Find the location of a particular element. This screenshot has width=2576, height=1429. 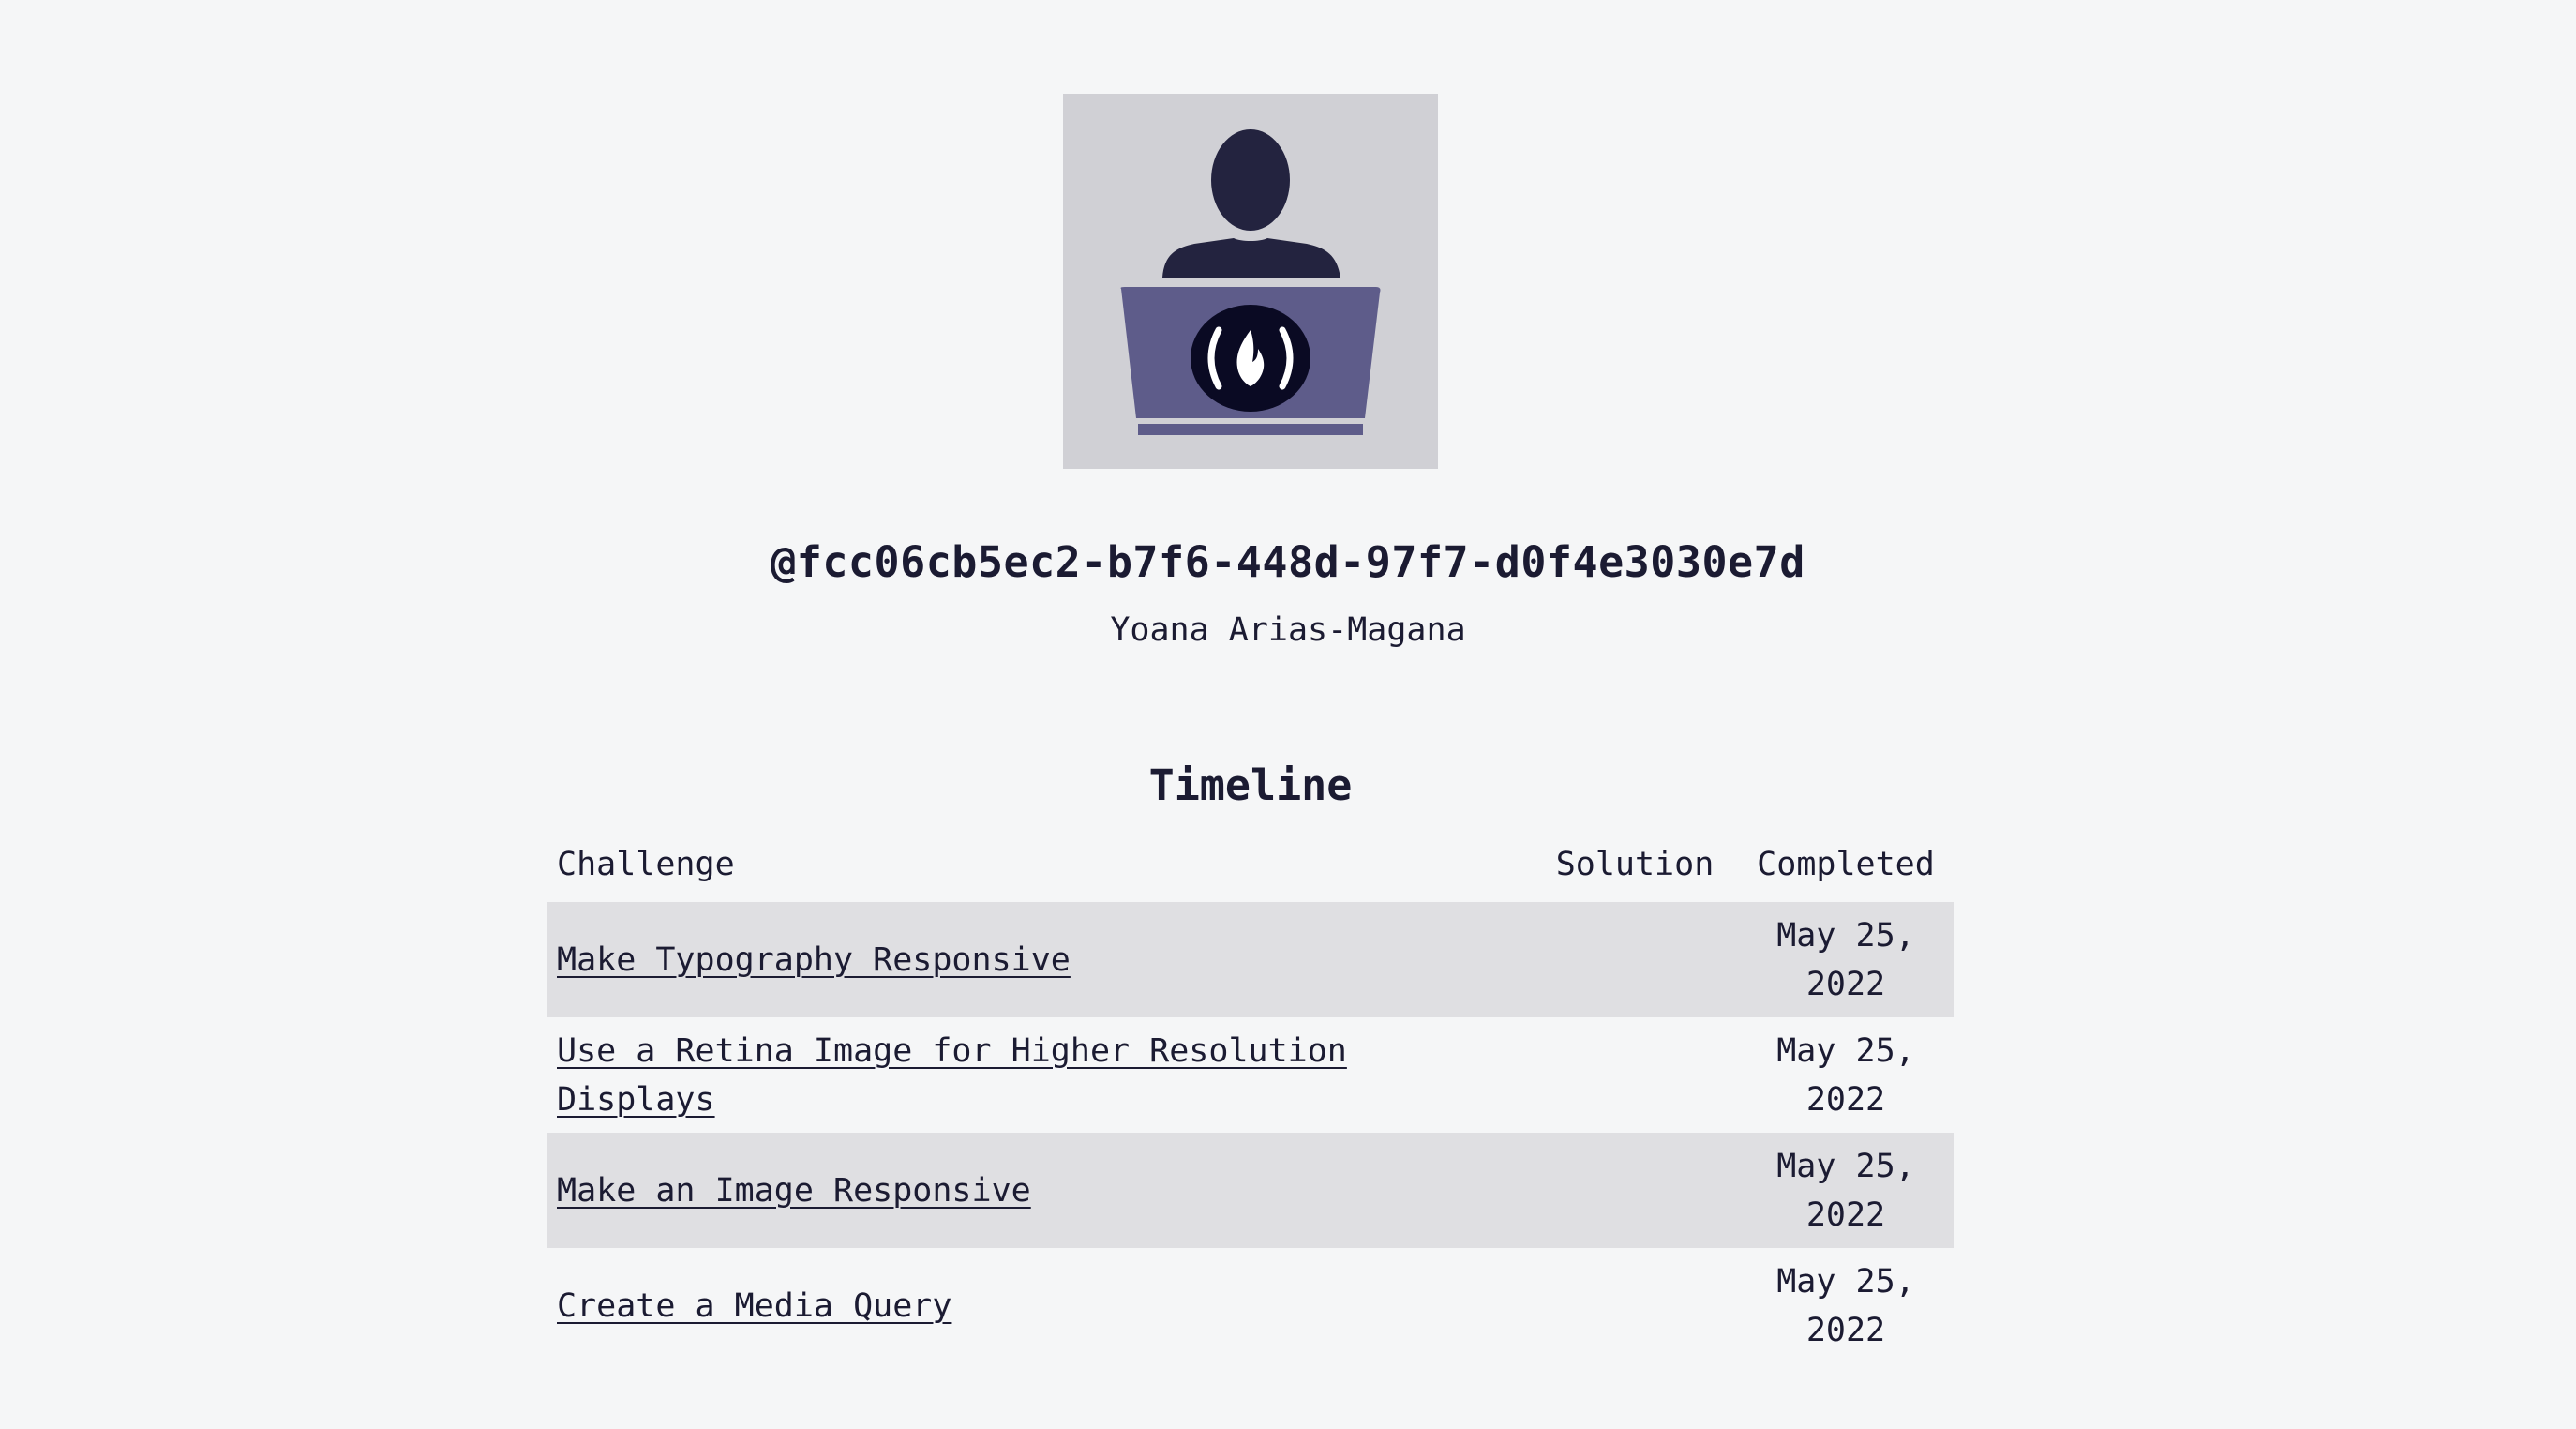

challenge-cell: Make an Image Responsive is located at coordinates (1039, 1190).